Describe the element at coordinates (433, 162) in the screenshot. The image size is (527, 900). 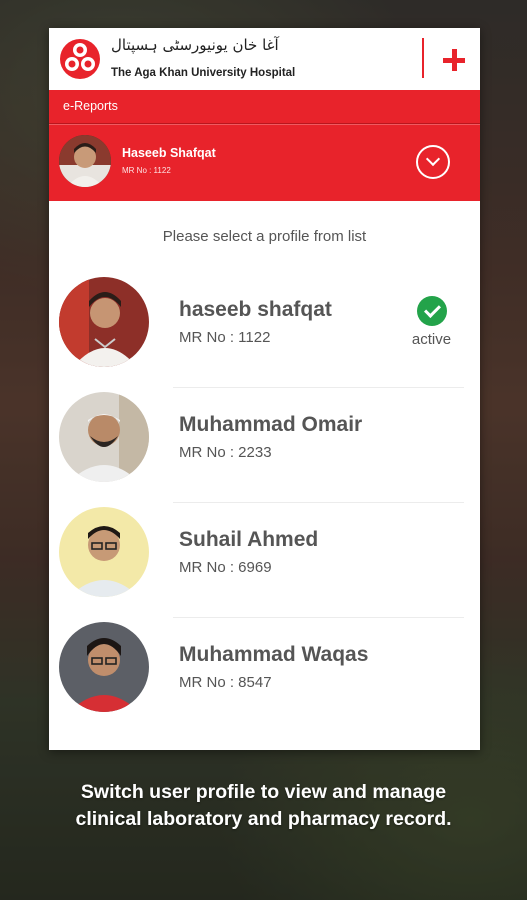
I see `chevron-down-icon` at that location.